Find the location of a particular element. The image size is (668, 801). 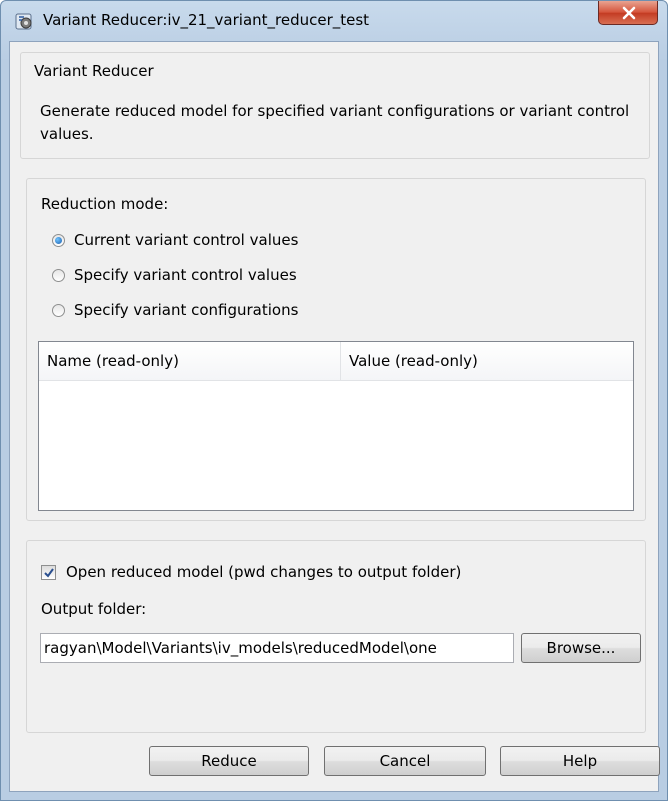

radio-current-control-values: Current variant control values is located at coordinates (175, 240).